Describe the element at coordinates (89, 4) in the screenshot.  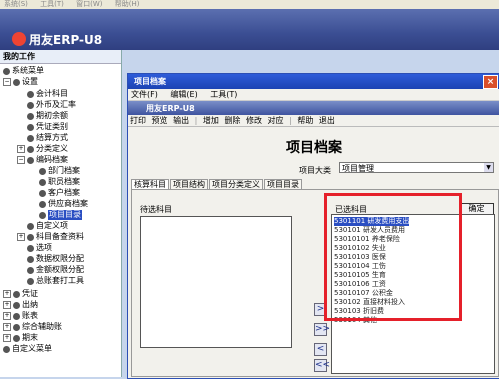
I see `menu-window: 窗口(W)` at that location.